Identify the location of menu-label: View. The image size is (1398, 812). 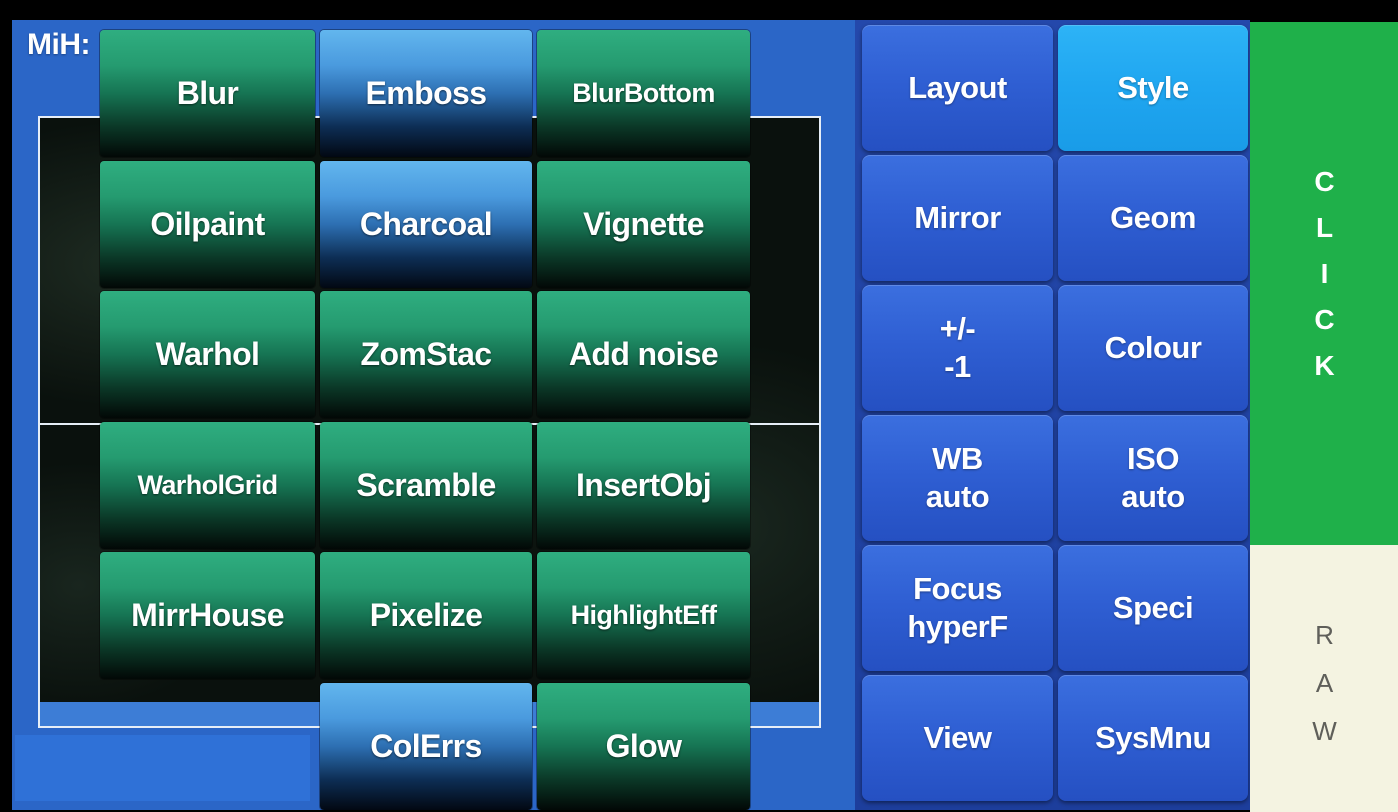
(957, 737).